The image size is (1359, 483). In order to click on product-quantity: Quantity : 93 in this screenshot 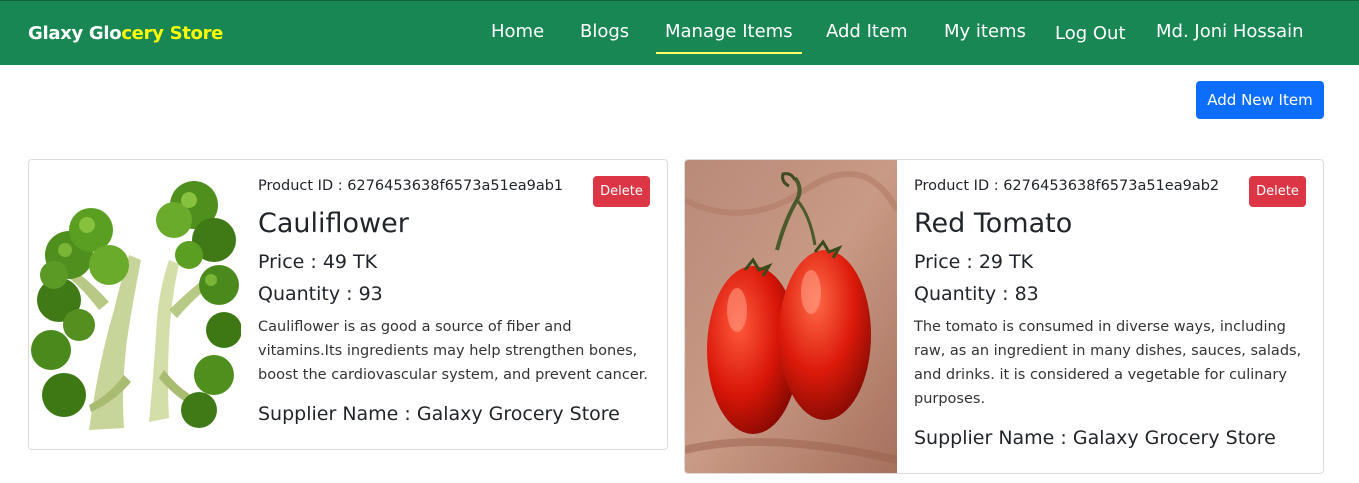, I will do `click(320, 294)`.